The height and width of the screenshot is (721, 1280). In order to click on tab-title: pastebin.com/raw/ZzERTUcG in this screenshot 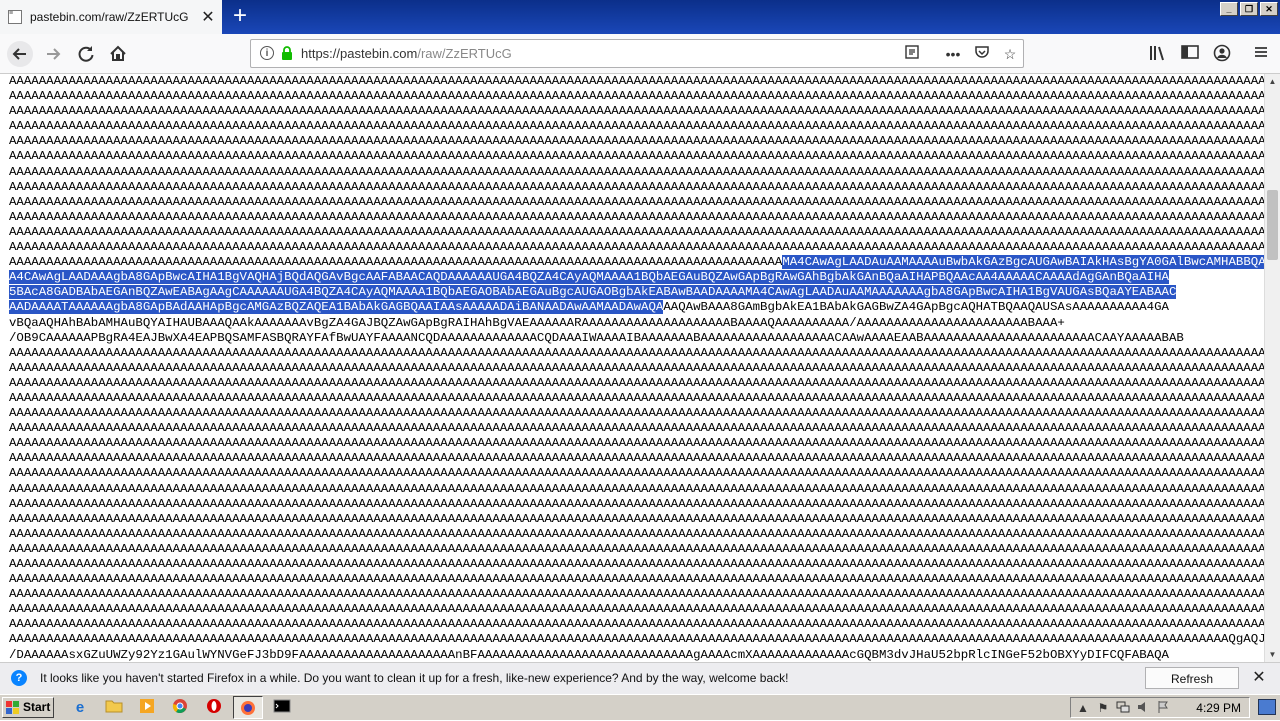, I will do `click(109, 17)`.